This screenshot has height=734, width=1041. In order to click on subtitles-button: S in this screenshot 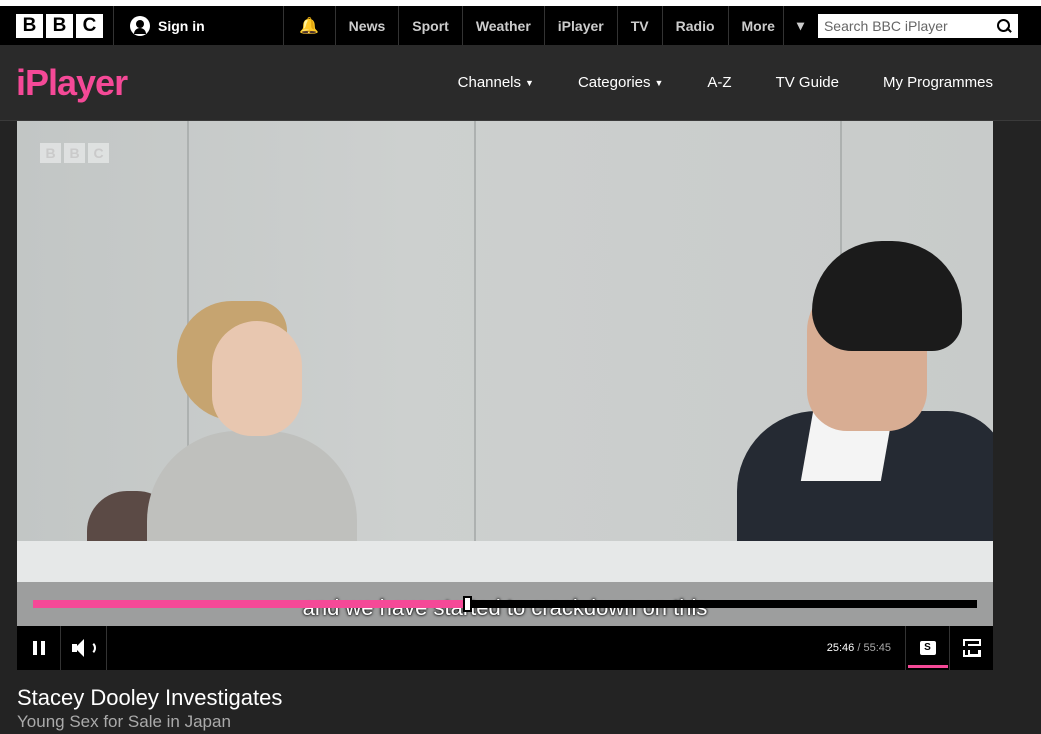, I will do `click(927, 648)`.